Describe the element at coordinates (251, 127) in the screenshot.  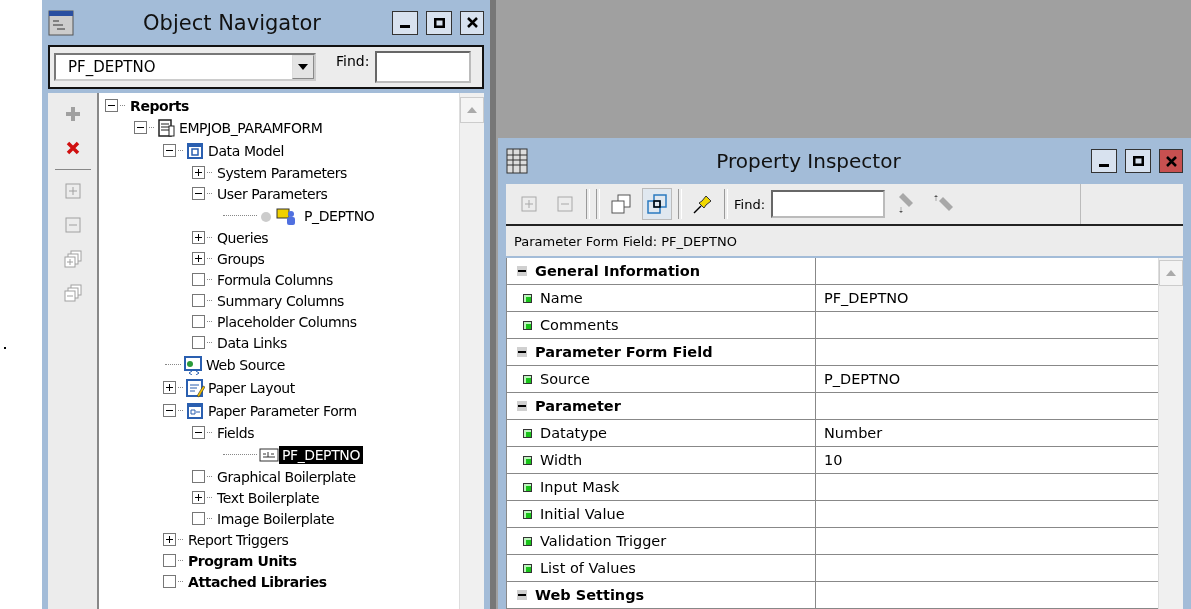
I see `tree-item: EMPJOB_PARAMFORM` at that location.